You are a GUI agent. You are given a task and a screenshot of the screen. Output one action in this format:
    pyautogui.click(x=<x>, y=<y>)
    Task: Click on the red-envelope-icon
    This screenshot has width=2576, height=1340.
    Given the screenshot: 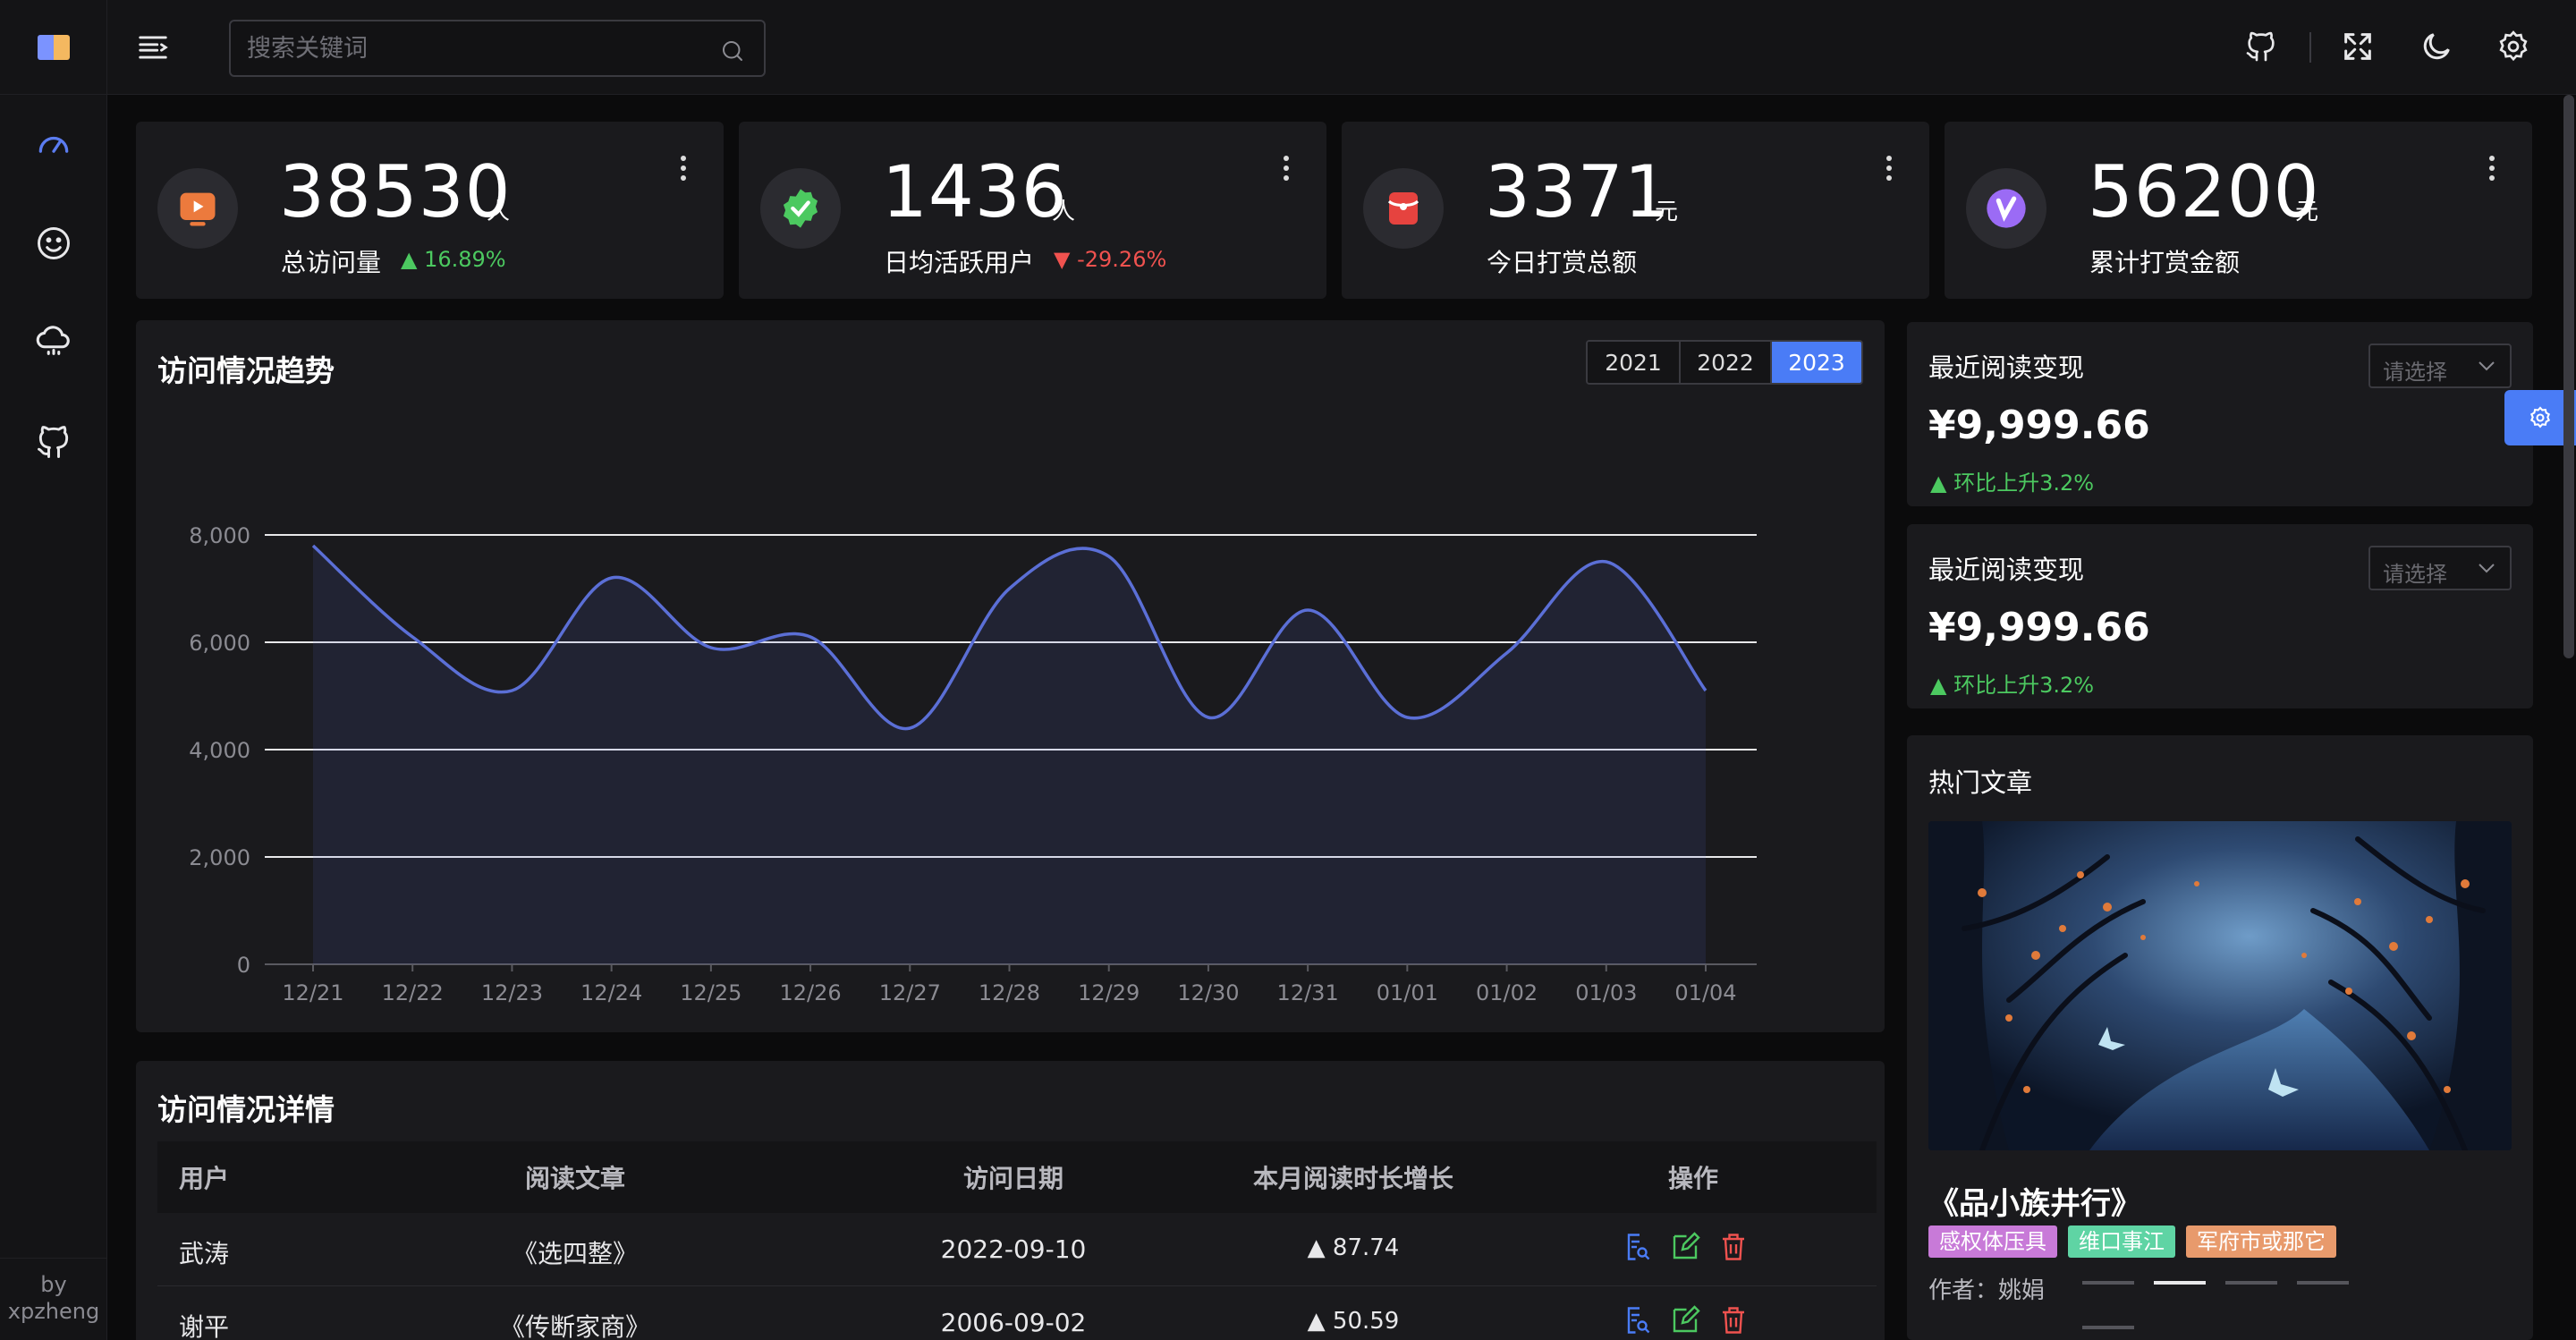 What is the action you would take?
    pyautogui.click(x=1403, y=208)
    